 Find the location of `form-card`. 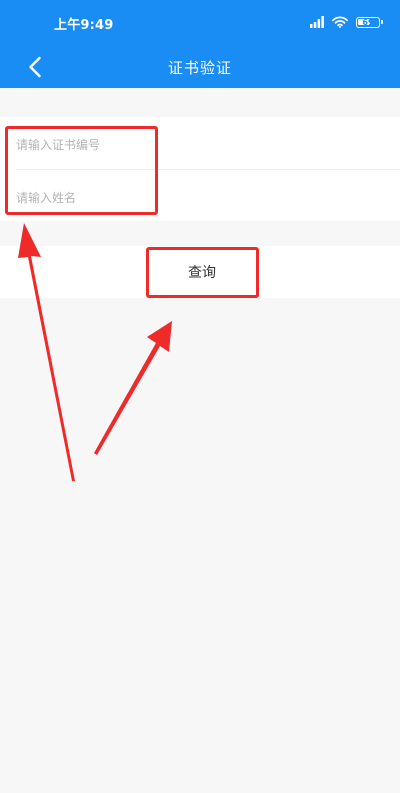

form-card is located at coordinates (200, 169).